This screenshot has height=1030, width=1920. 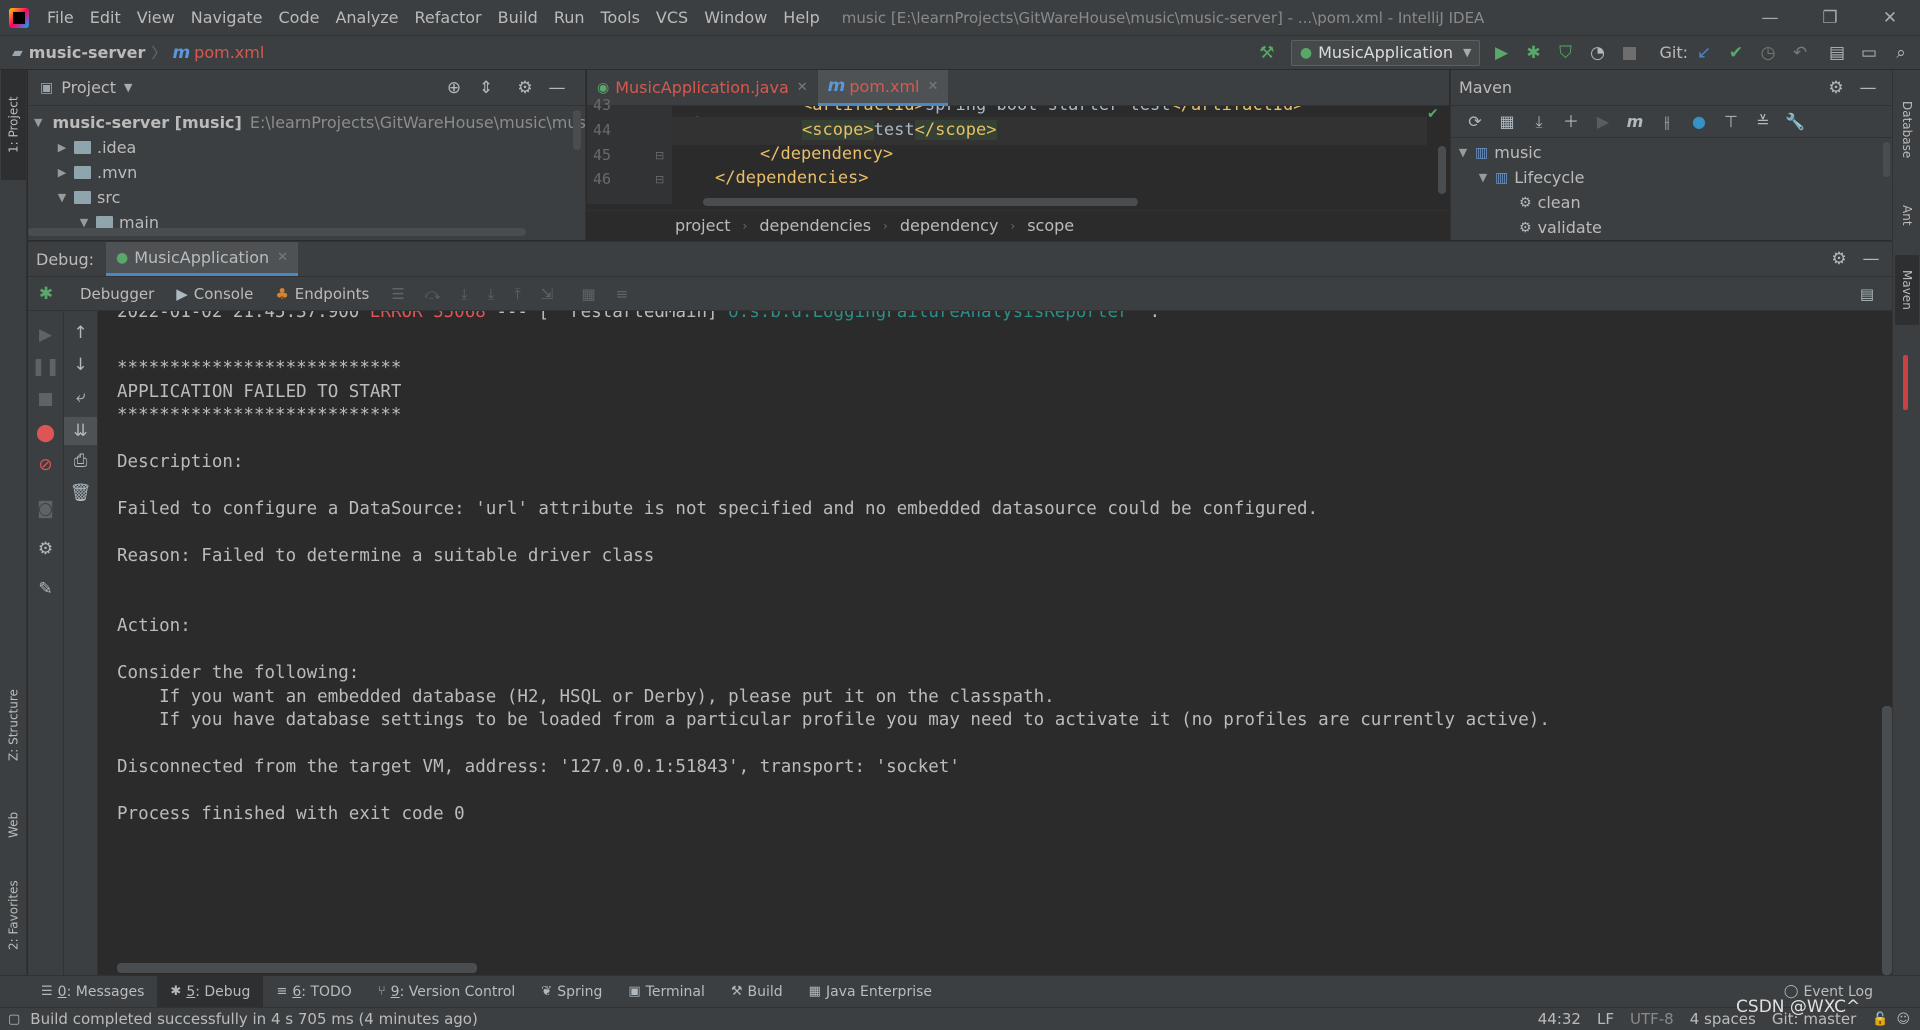 I want to click on tool-tab-favorites: 2: Favorites, so click(x=13, y=915).